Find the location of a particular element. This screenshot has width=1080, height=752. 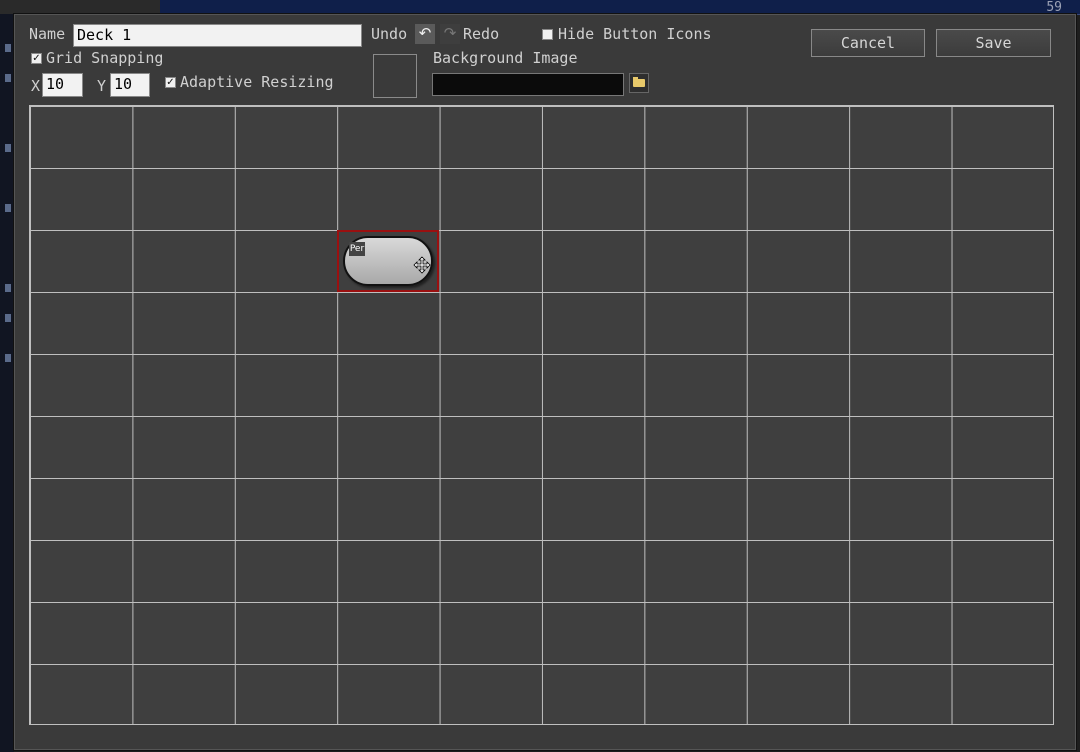

background-app-sidebar is located at coordinates (7, 383).